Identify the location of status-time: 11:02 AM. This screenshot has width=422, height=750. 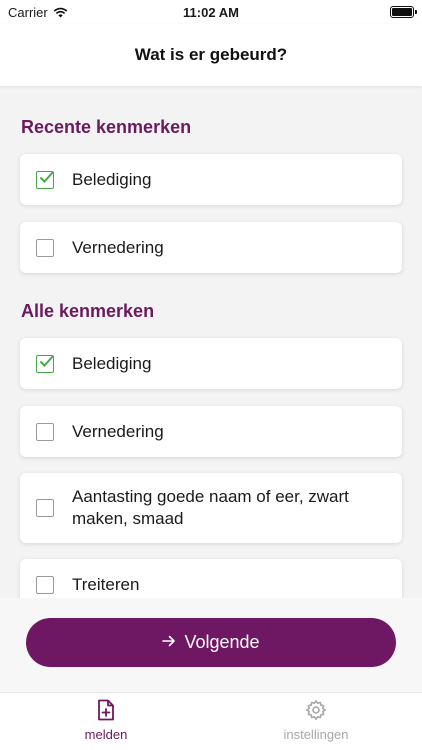
(211, 12).